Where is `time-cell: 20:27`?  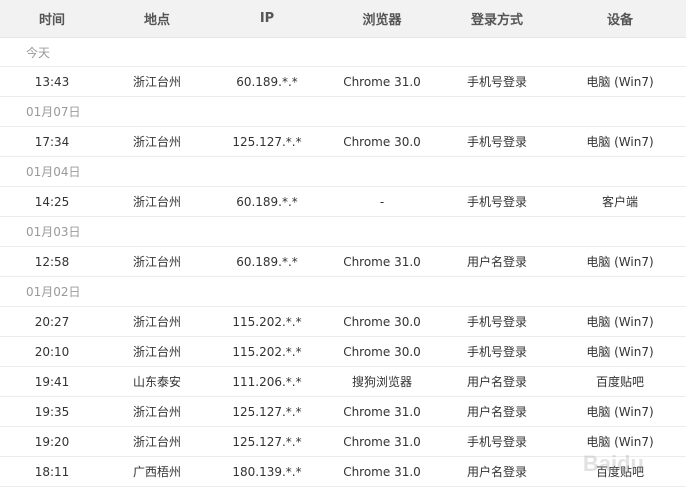 time-cell: 20:27 is located at coordinates (52, 321).